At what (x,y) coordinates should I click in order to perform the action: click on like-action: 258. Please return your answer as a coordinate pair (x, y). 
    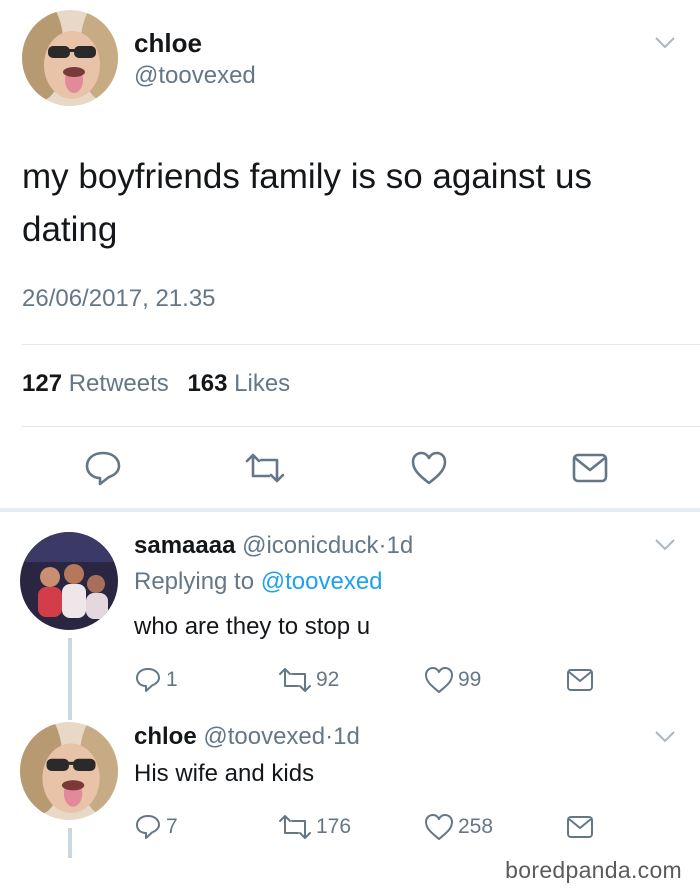
    Looking at the image, I should click on (458, 827).